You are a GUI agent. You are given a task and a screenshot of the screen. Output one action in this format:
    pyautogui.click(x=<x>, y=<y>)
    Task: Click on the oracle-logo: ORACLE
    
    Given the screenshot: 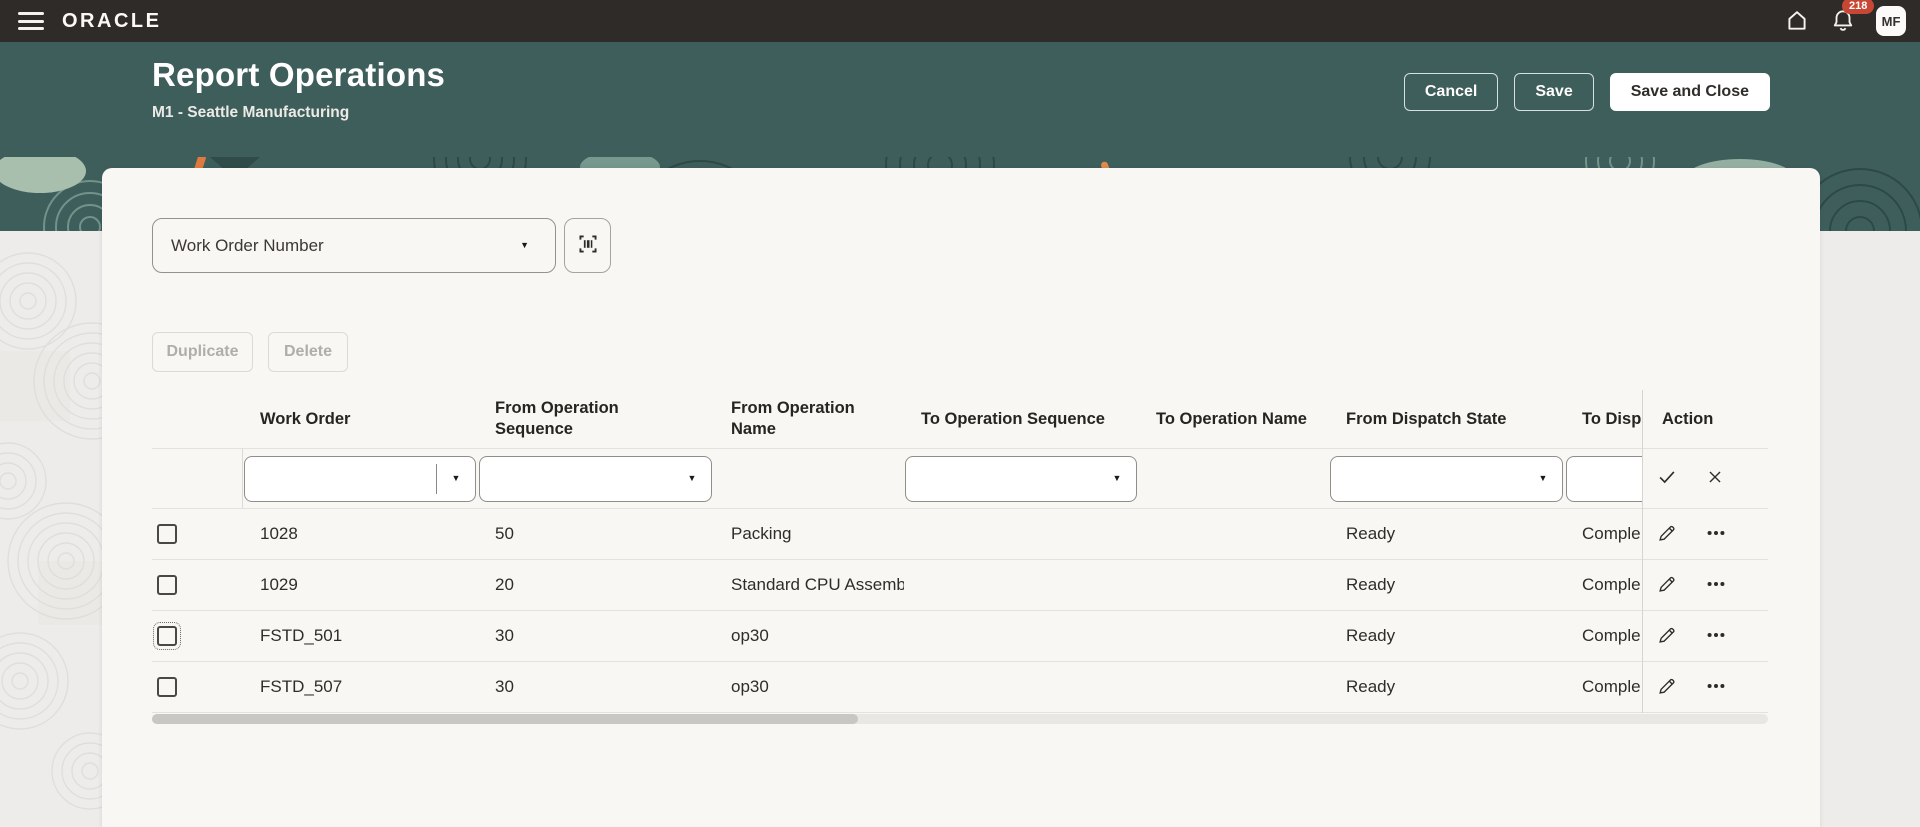 What is the action you would take?
    pyautogui.click(x=112, y=20)
    